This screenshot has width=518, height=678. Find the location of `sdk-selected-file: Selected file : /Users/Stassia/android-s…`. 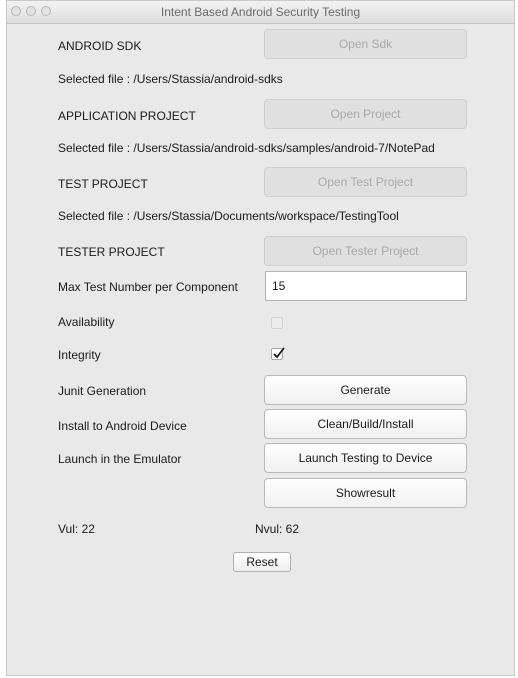

sdk-selected-file: Selected file : /Users/Stassia/android-s… is located at coordinates (170, 79).